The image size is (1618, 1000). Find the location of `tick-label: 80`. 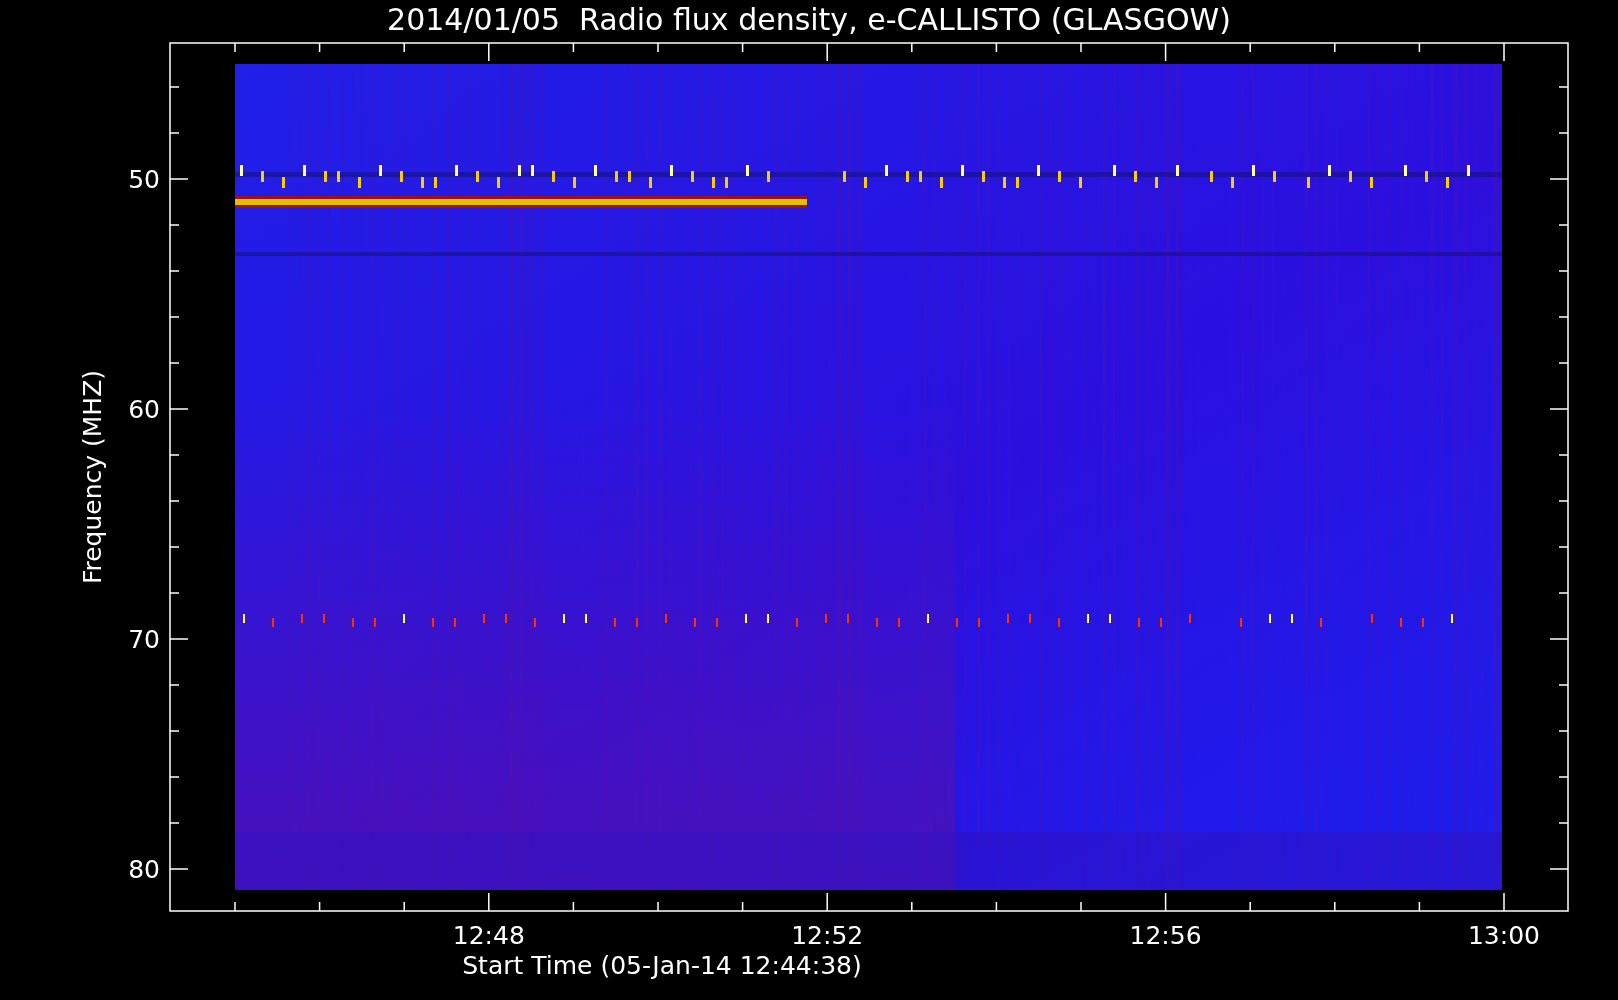

tick-label: 80 is located at coordinates (144, 869).